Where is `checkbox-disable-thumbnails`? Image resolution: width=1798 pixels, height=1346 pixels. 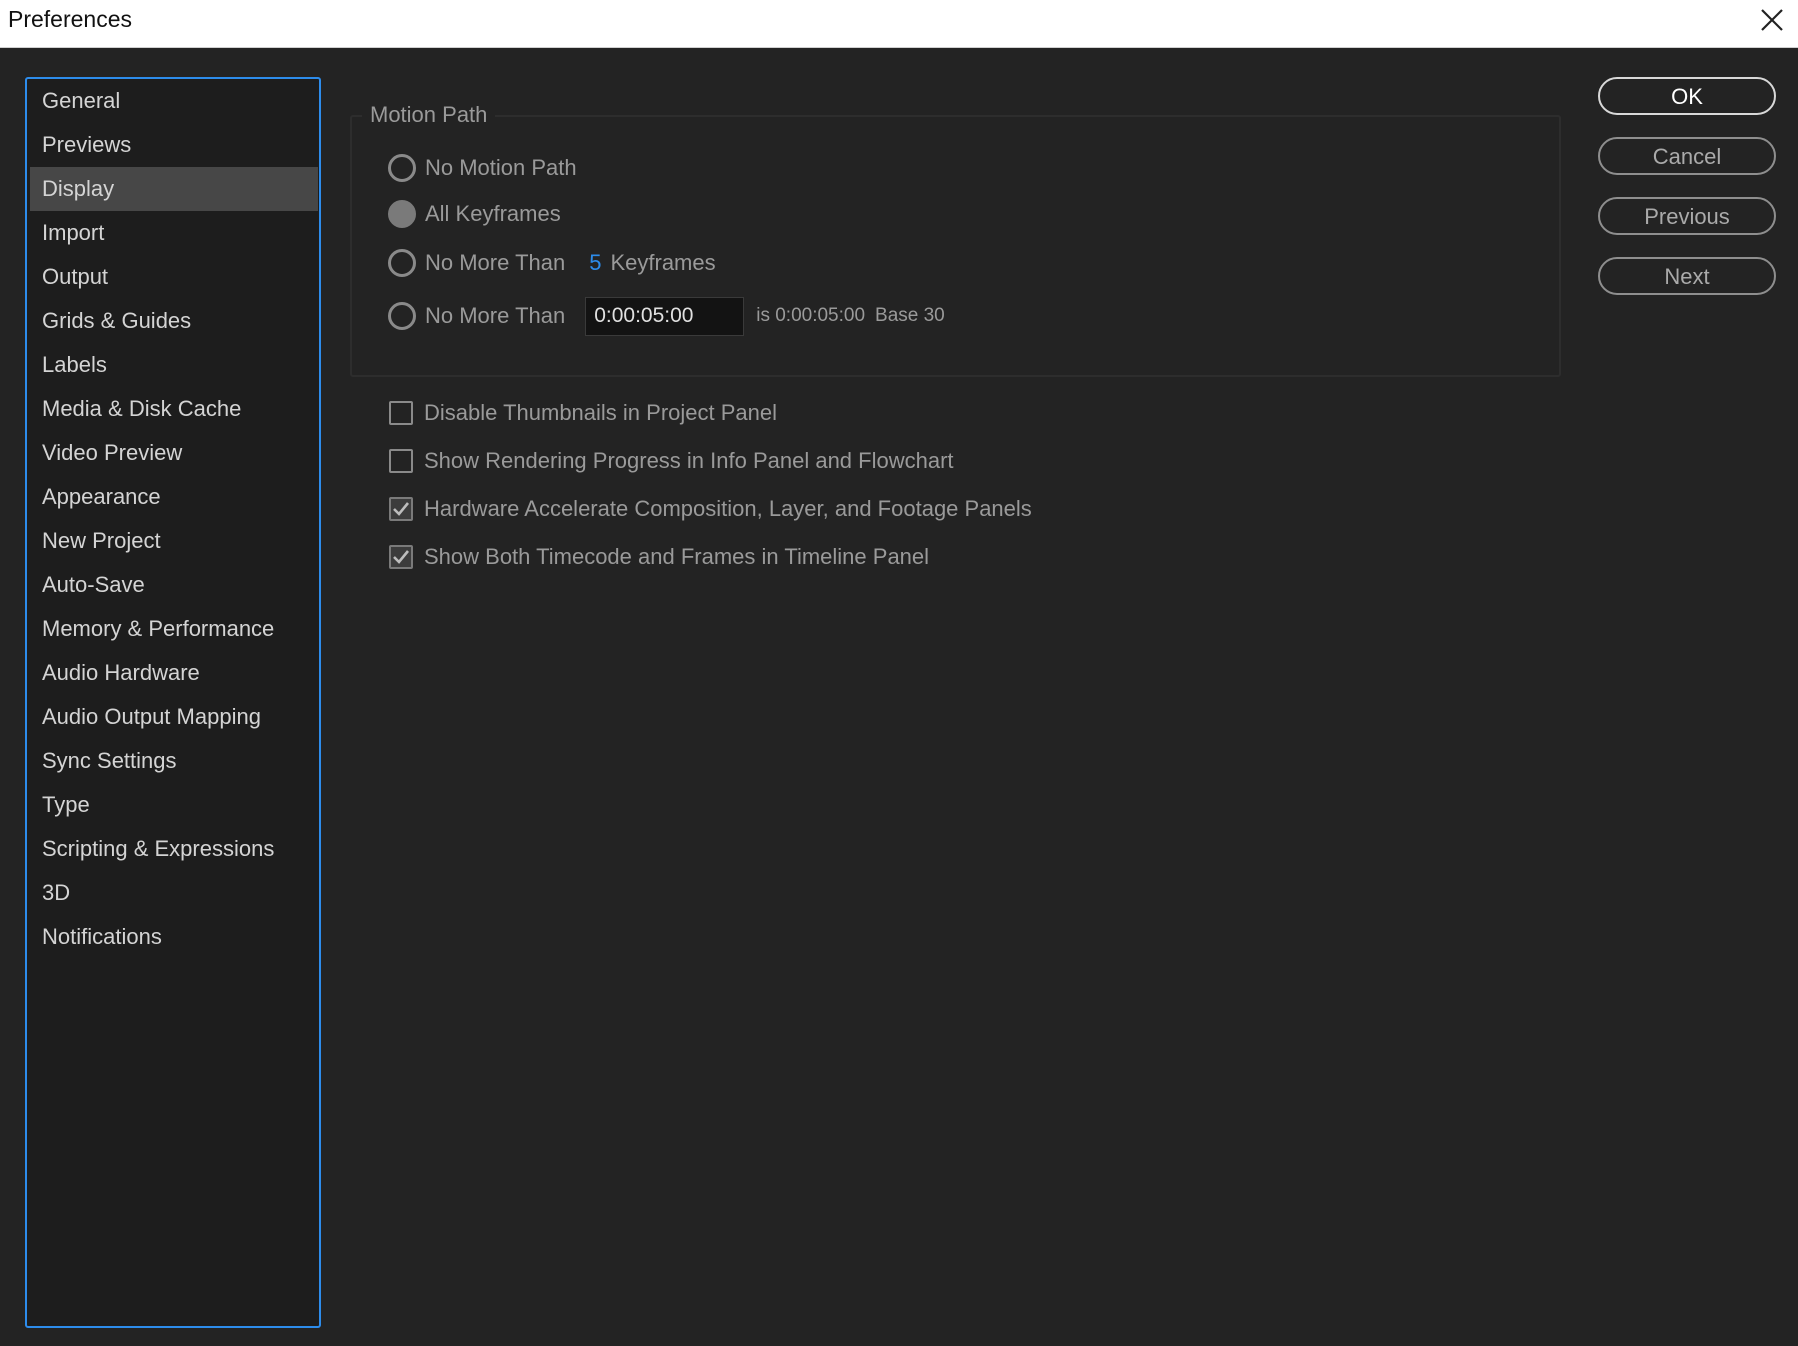 checkbox-disable-thumbnails is located at coordinates (401, 413).